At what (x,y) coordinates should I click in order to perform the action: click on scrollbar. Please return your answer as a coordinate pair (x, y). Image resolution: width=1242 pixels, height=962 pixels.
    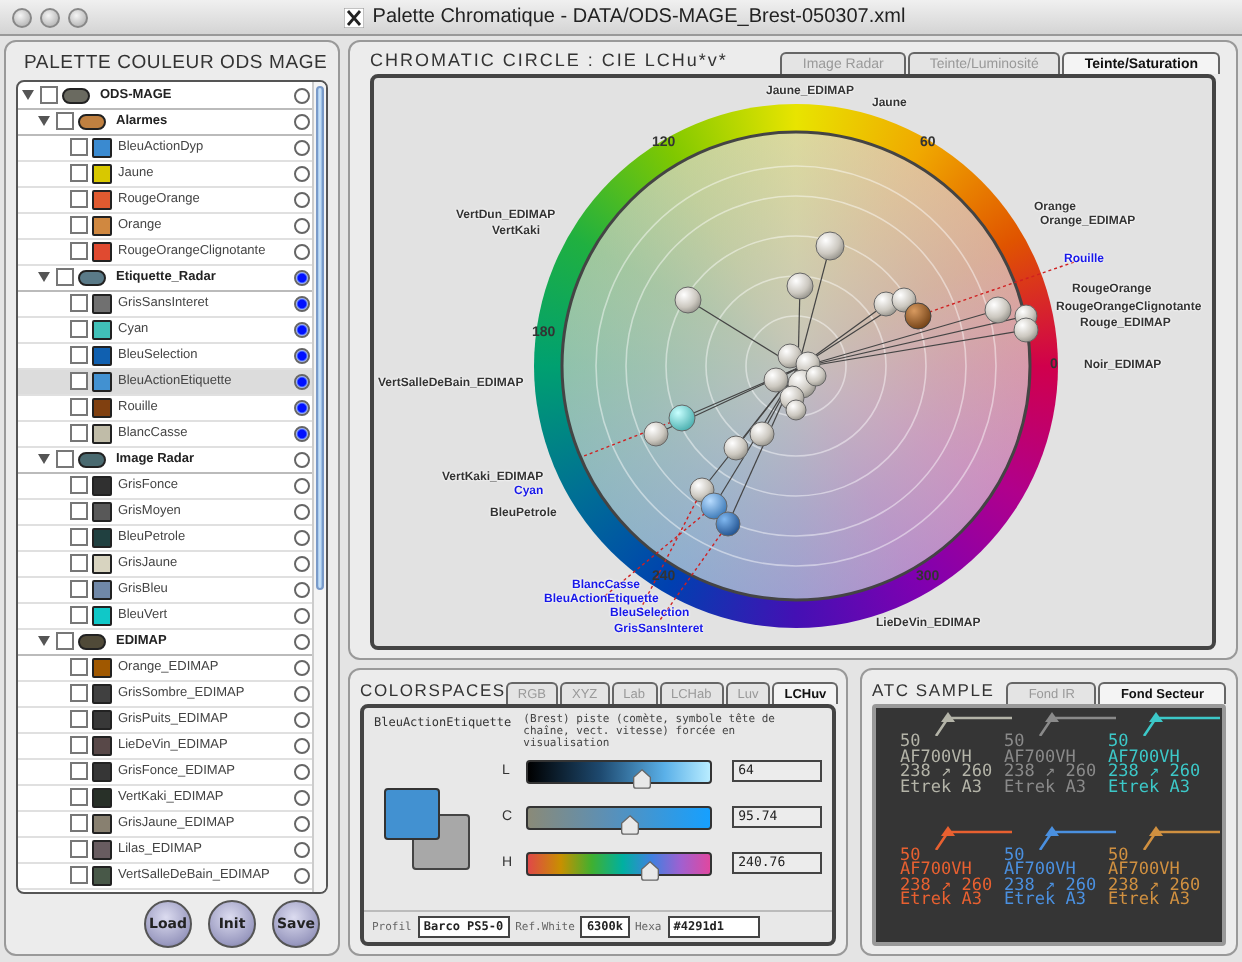
    Looking at the image, I should click on (319, 486).